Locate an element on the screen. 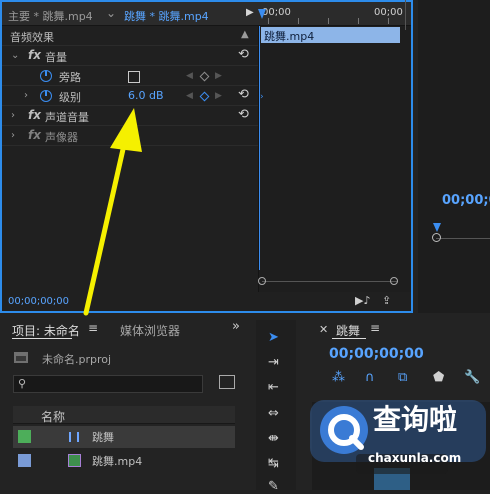 This screenshot has height=494, width=490. bypass-label: 旁路 is located at coordinates (70, 77).